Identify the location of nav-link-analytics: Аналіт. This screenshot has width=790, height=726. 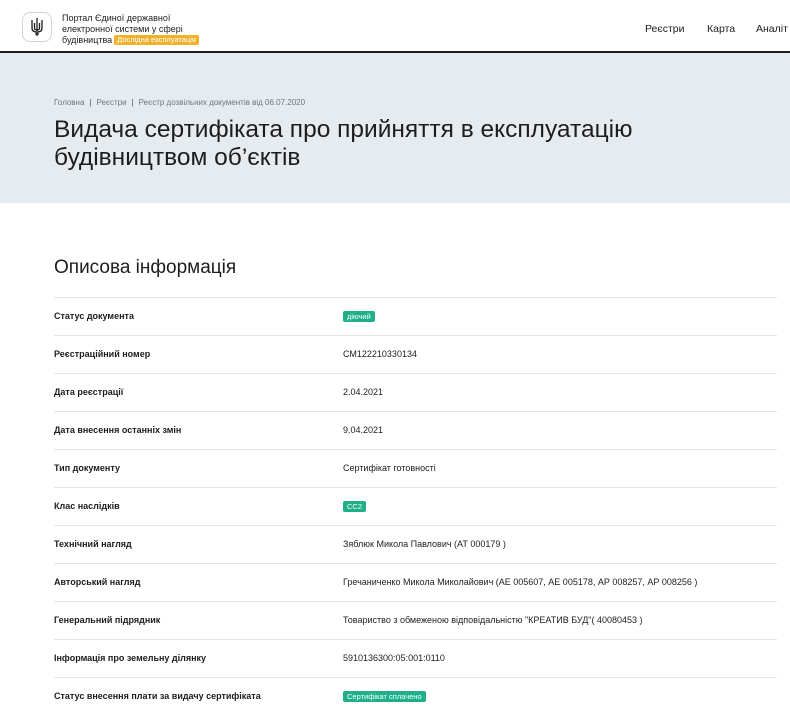
(772, 29).